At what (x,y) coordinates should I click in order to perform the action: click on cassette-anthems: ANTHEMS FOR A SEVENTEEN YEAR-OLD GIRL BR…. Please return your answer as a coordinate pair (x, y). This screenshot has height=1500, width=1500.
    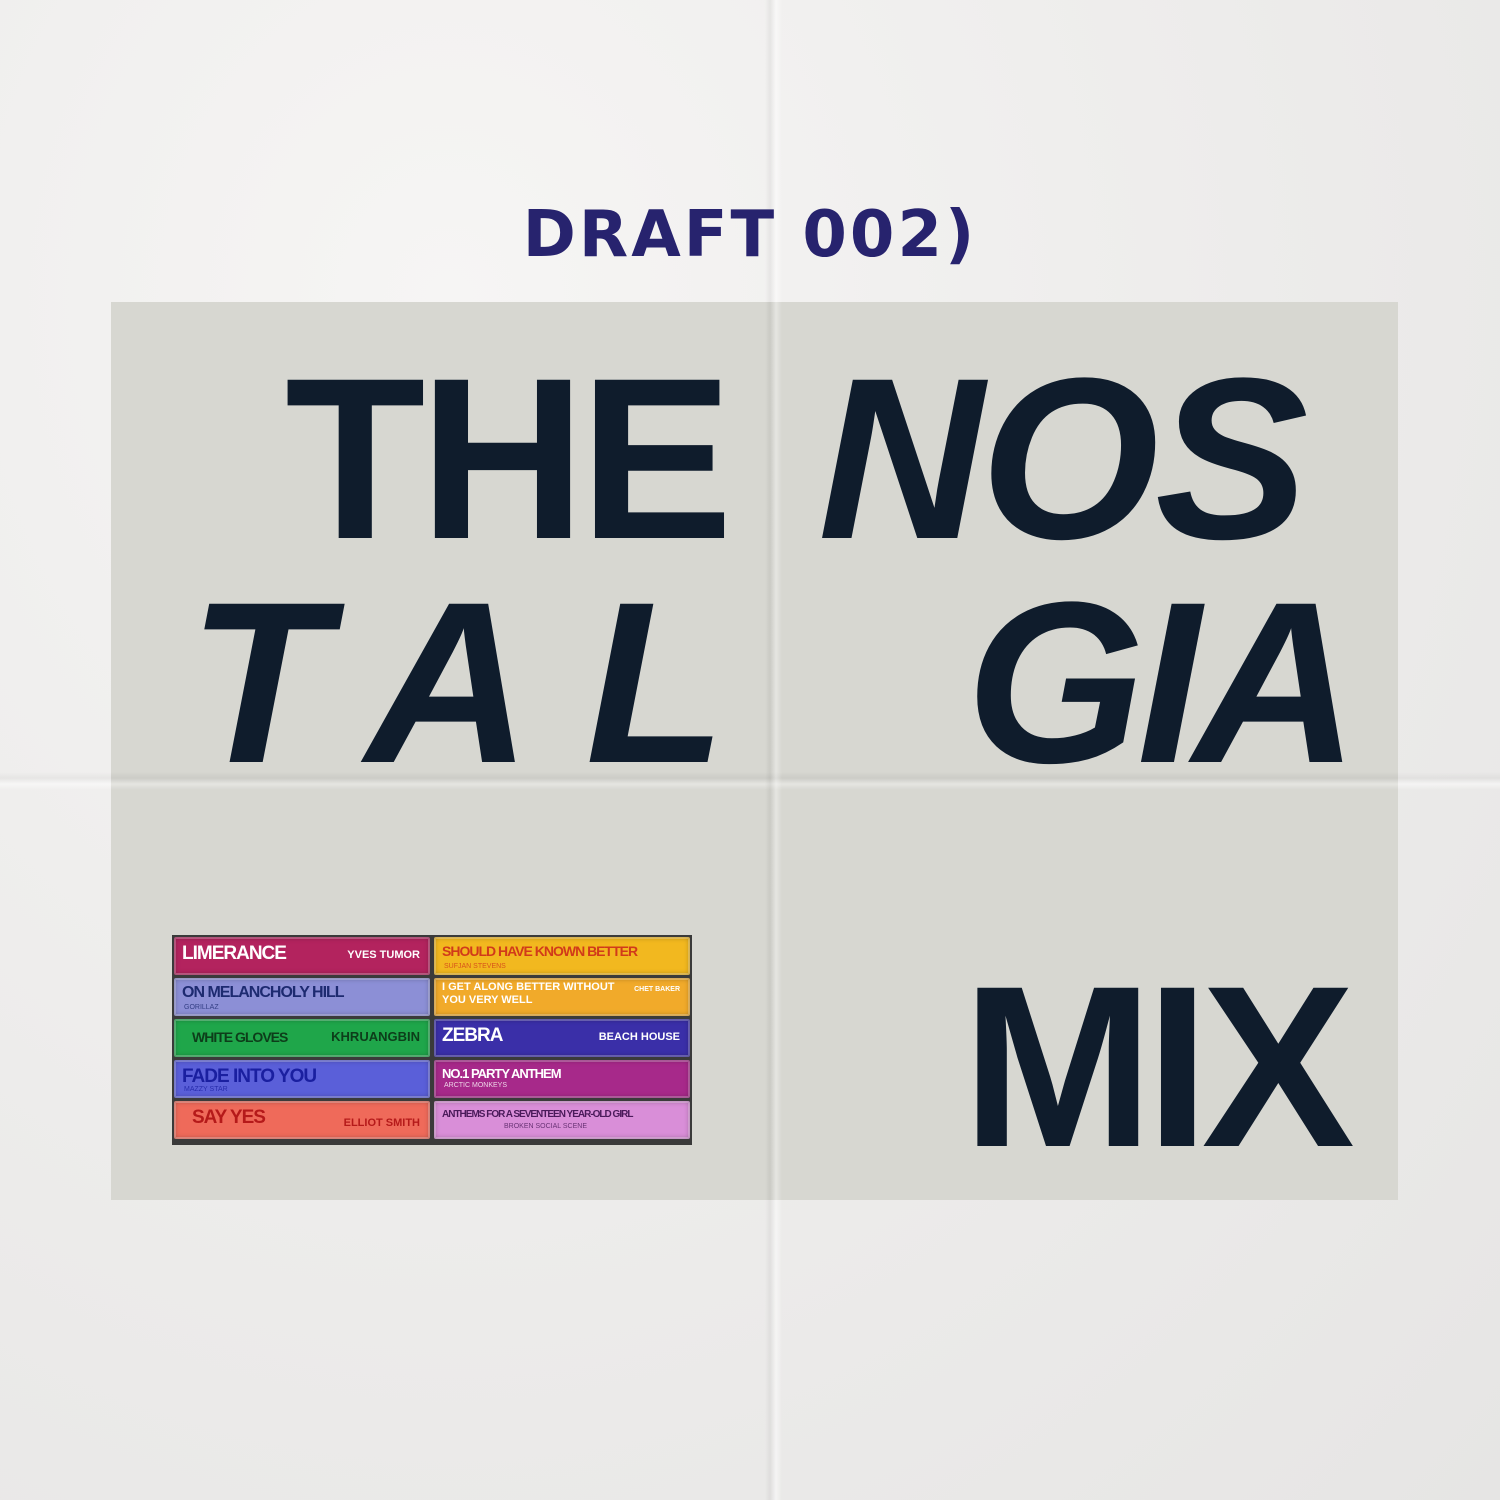
    Looking at the image, I should click on (562, 1120).